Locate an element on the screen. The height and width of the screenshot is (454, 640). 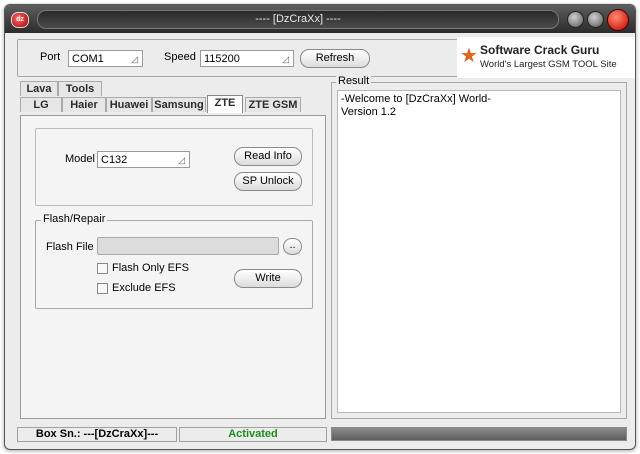
close-button is located at coordinates (618, 20).